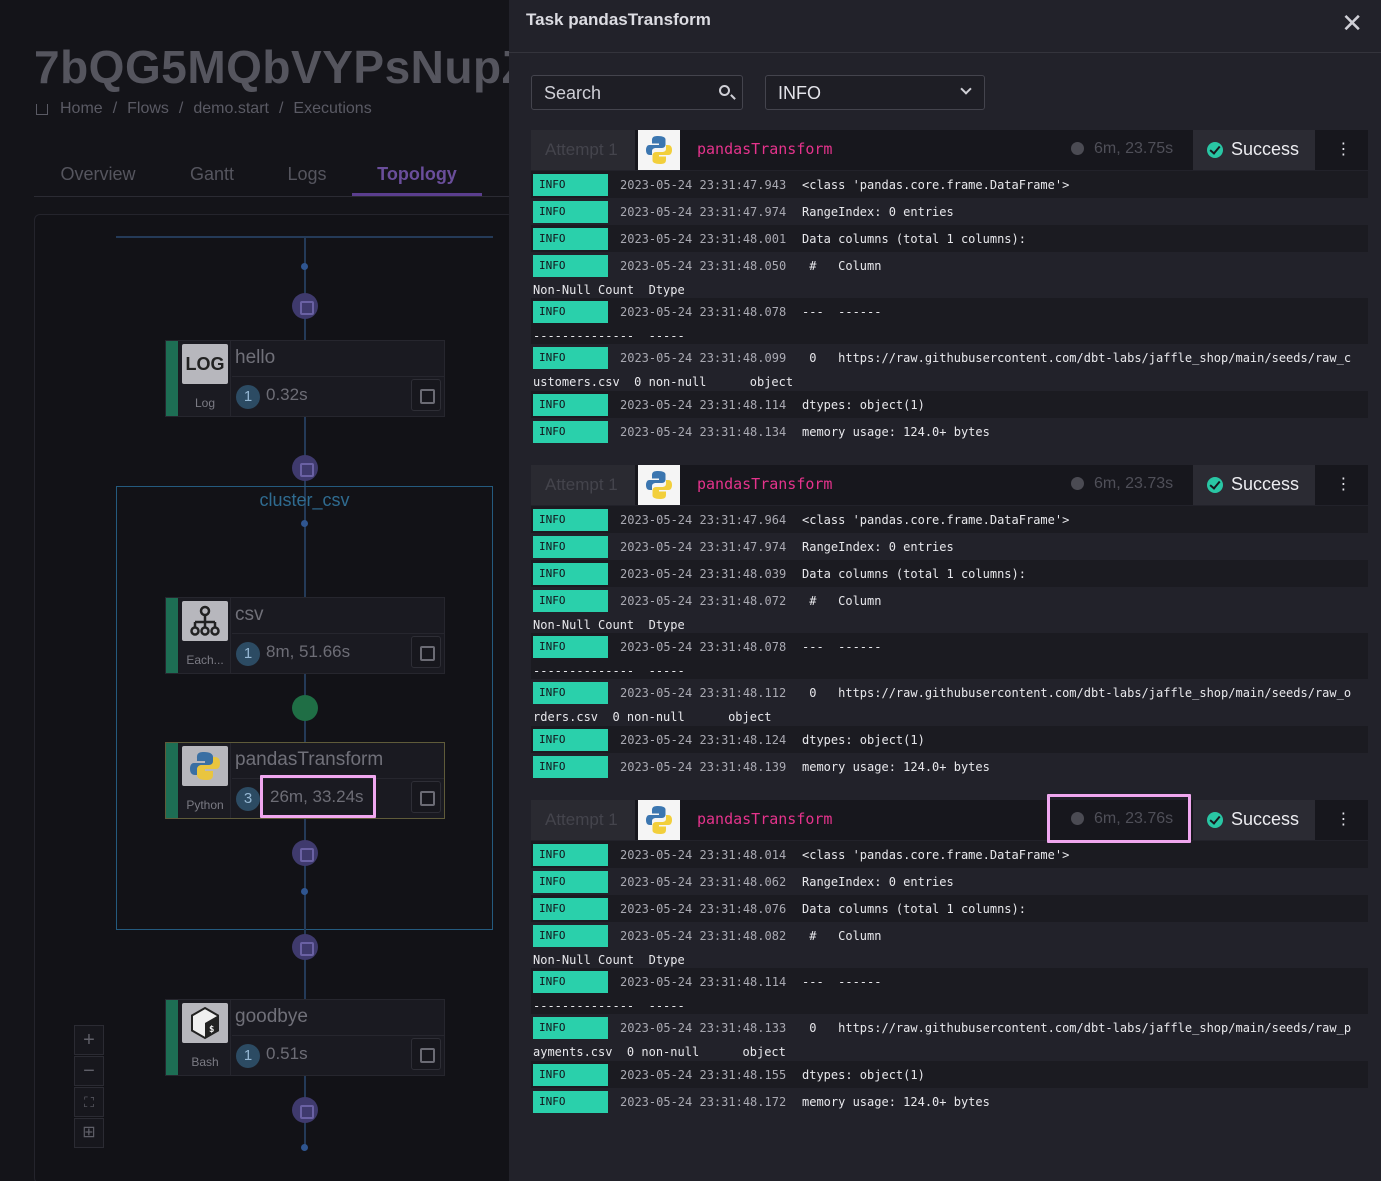 This screenshot has width=1381, height=1181. Describe the element at coordinates (896, 767) in the screenshot. I see `log-message: memory usage: 124.0+ bytes` at that location.